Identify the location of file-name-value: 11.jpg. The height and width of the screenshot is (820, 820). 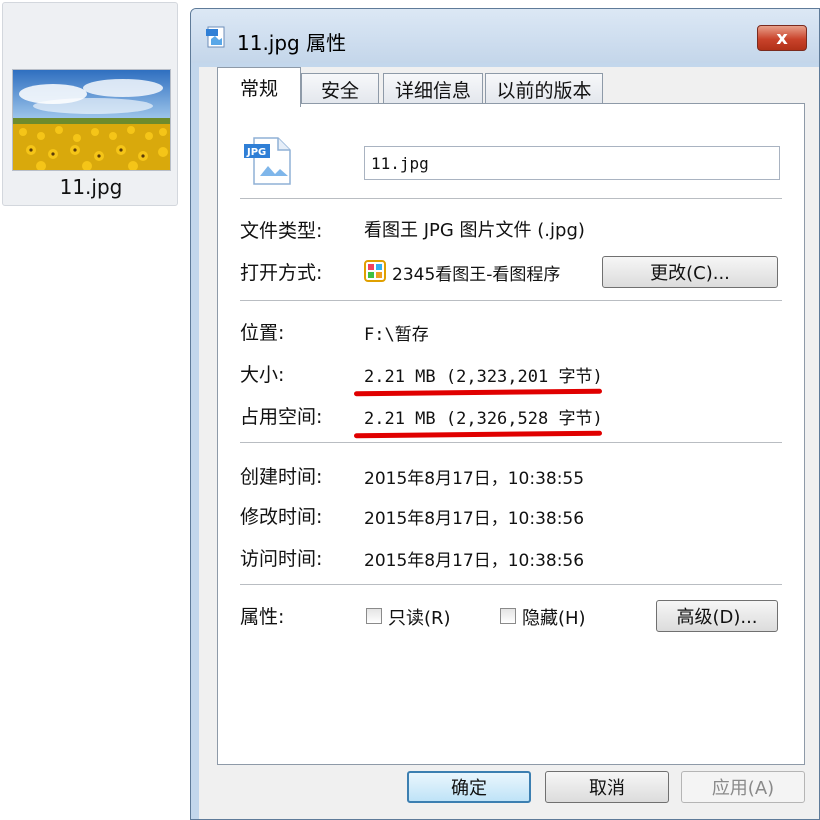
(400, 163).